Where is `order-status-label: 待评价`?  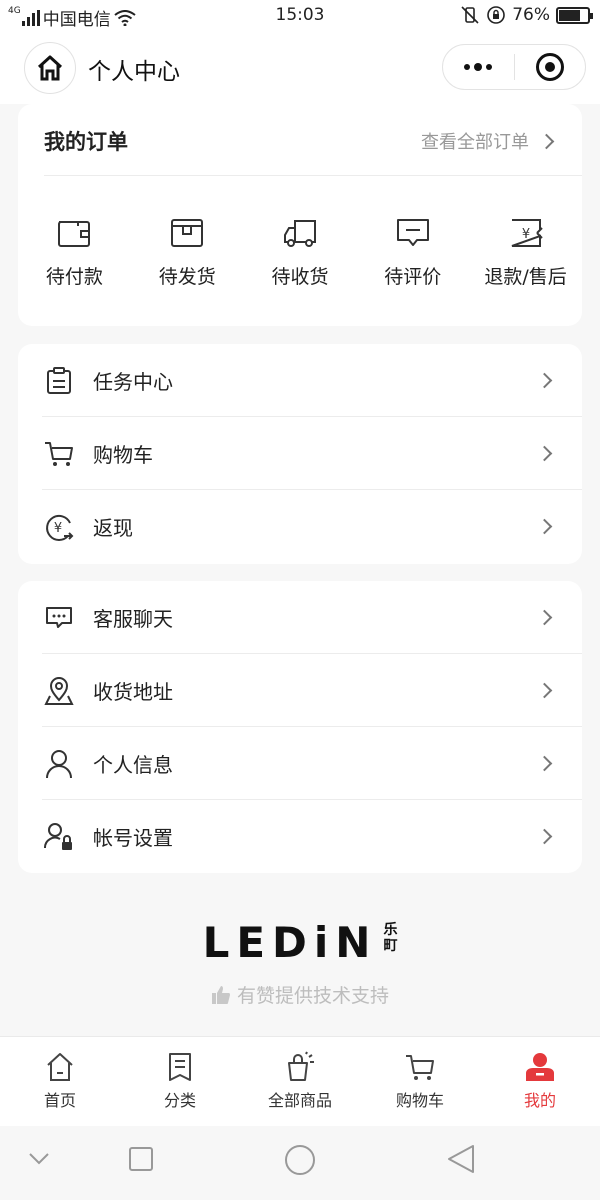
order-status-label: 待评价 is located at coordinates (413, 277).